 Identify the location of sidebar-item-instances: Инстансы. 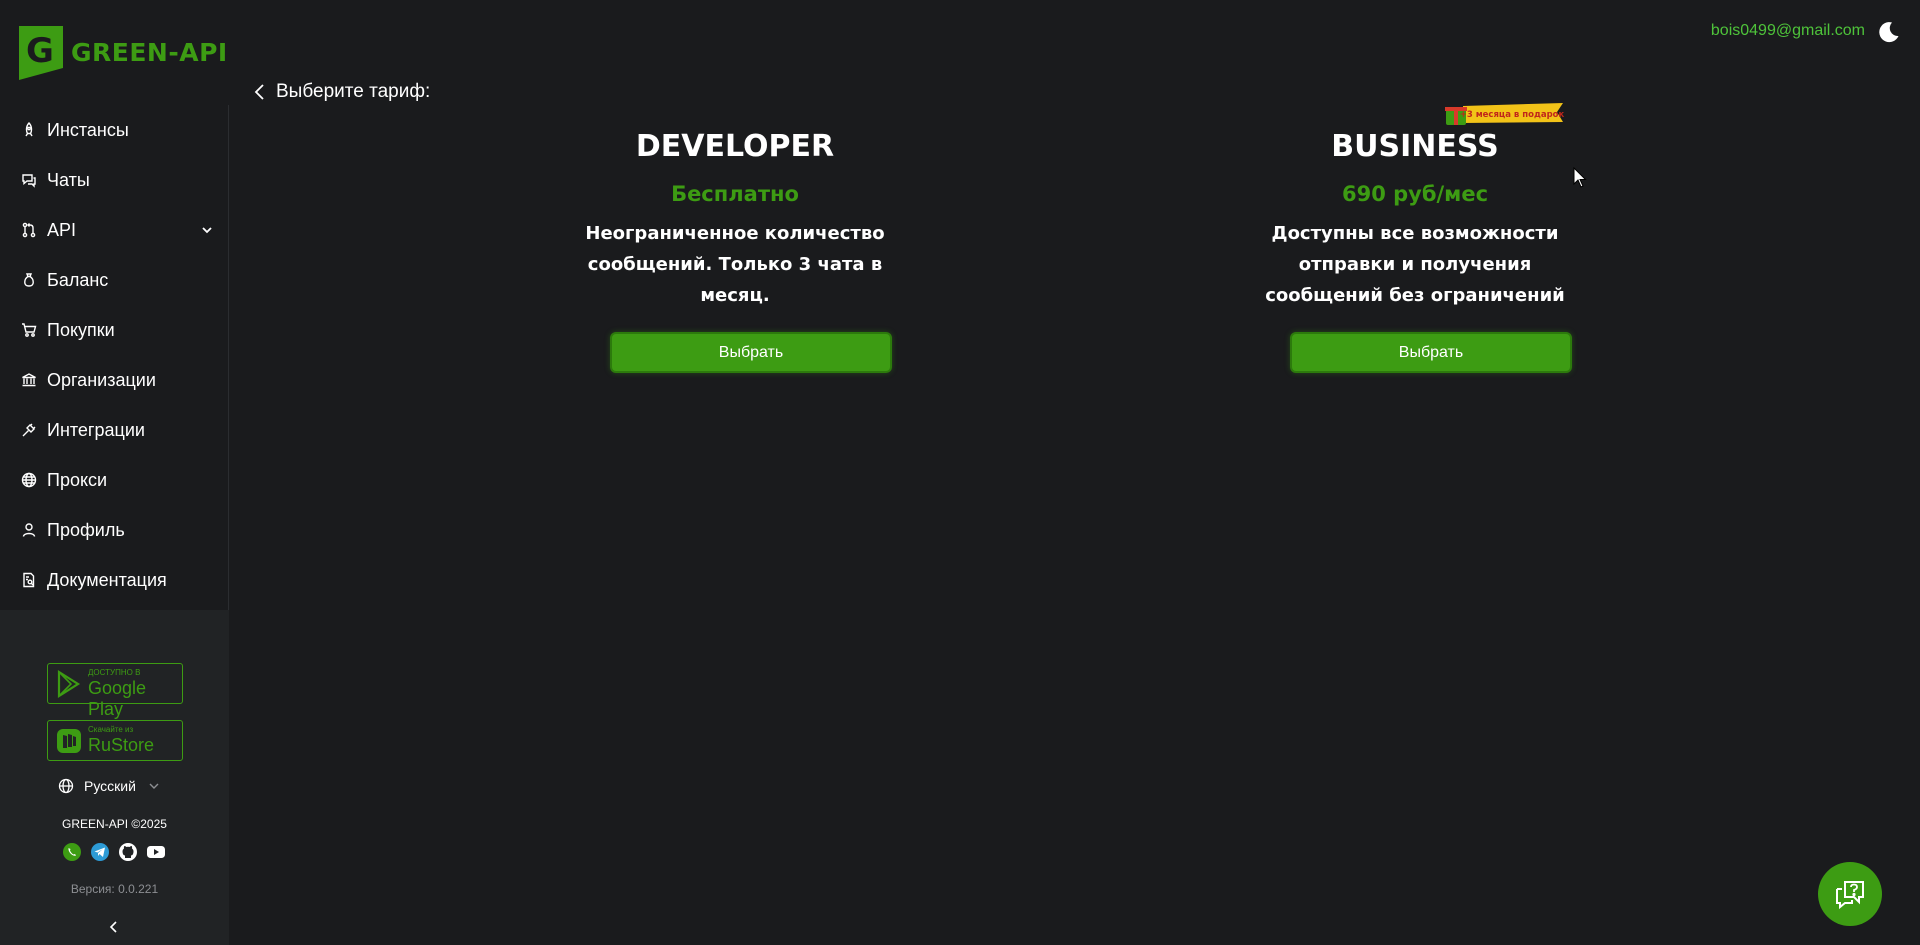
(114, 130).